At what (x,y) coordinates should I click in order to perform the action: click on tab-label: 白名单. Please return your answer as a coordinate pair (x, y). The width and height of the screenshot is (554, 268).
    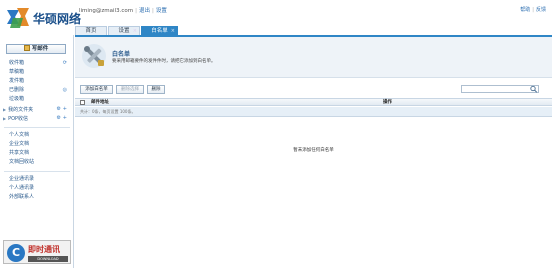
    Looking at the image, I should click on (159, 31).